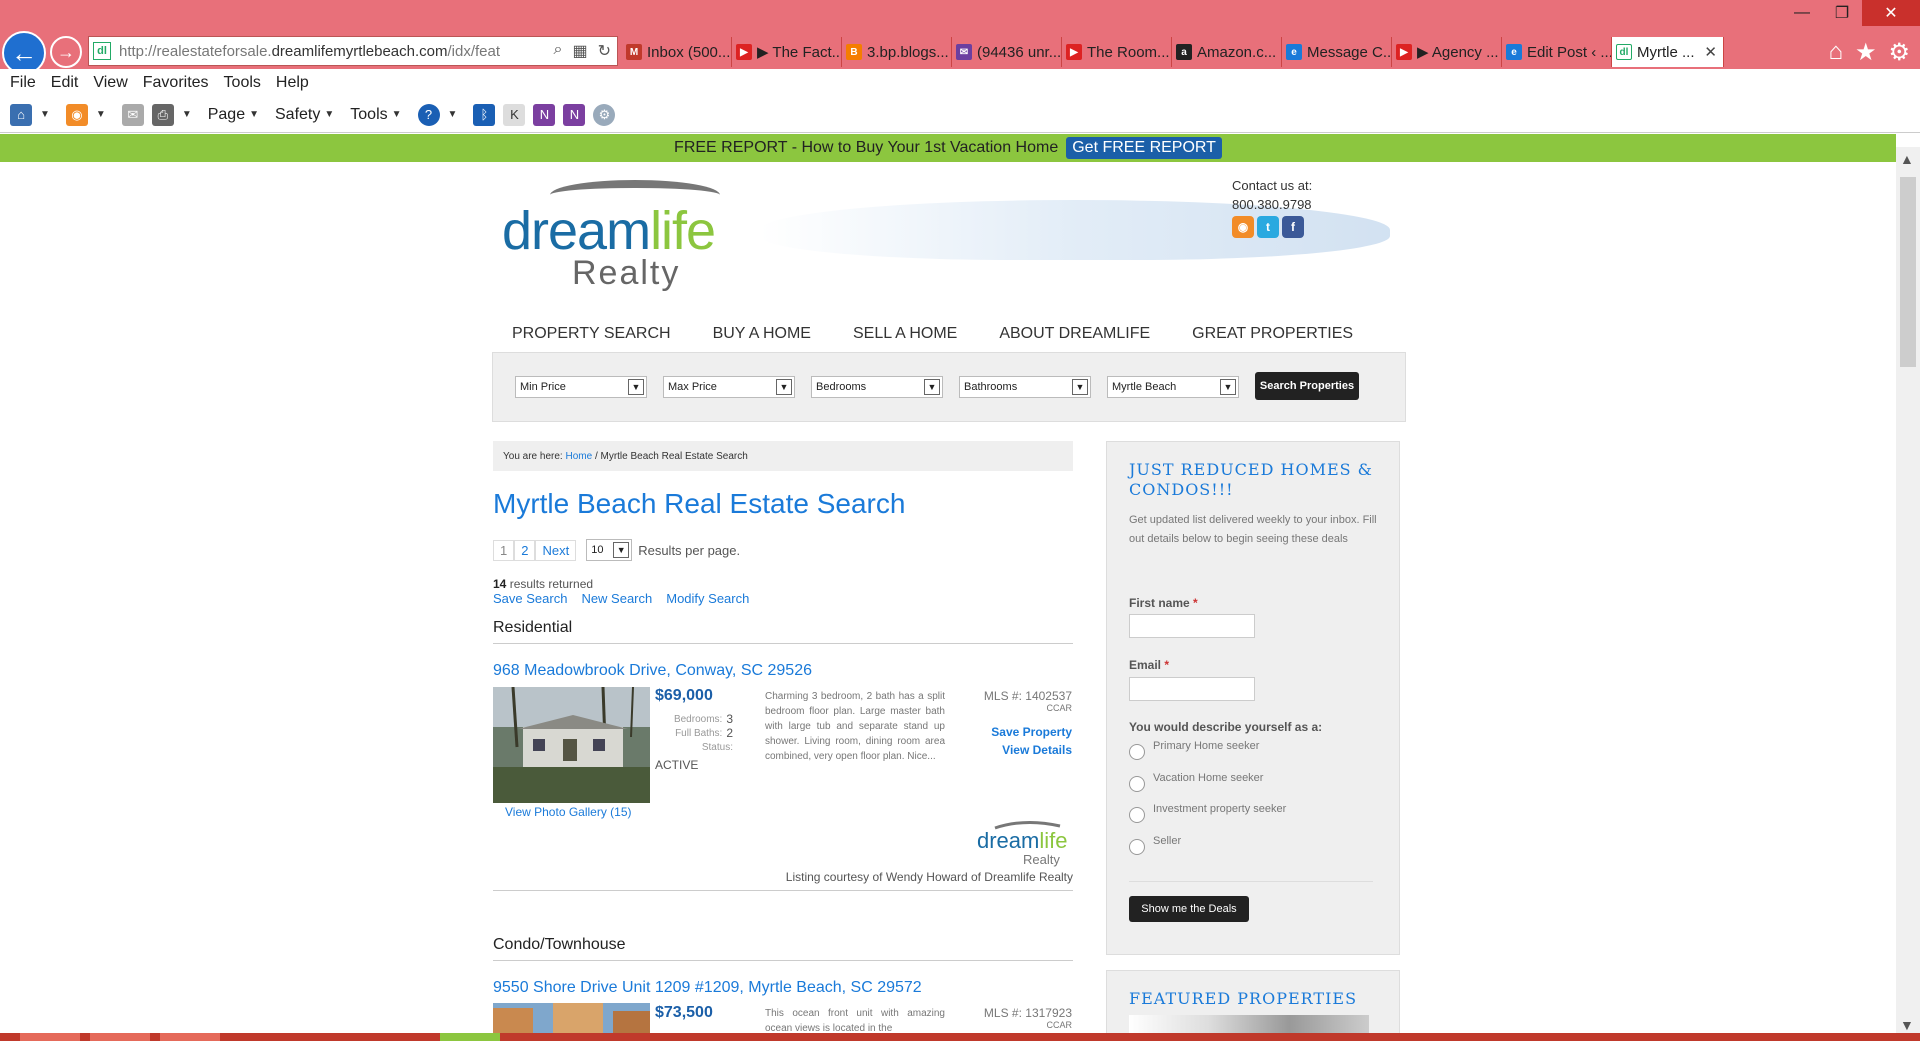  I want to click on nav-buy-a-home: BUY A HOME, so click(762, 334).